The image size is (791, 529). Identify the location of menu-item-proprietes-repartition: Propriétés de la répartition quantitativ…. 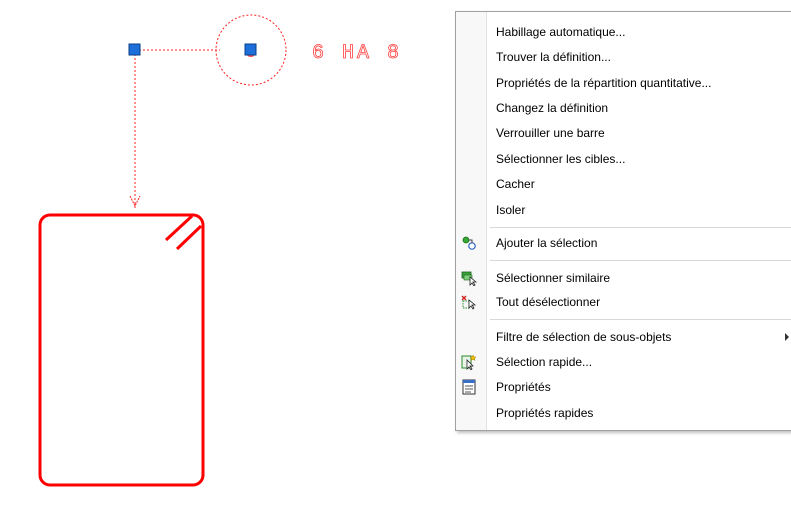
(623, 83).